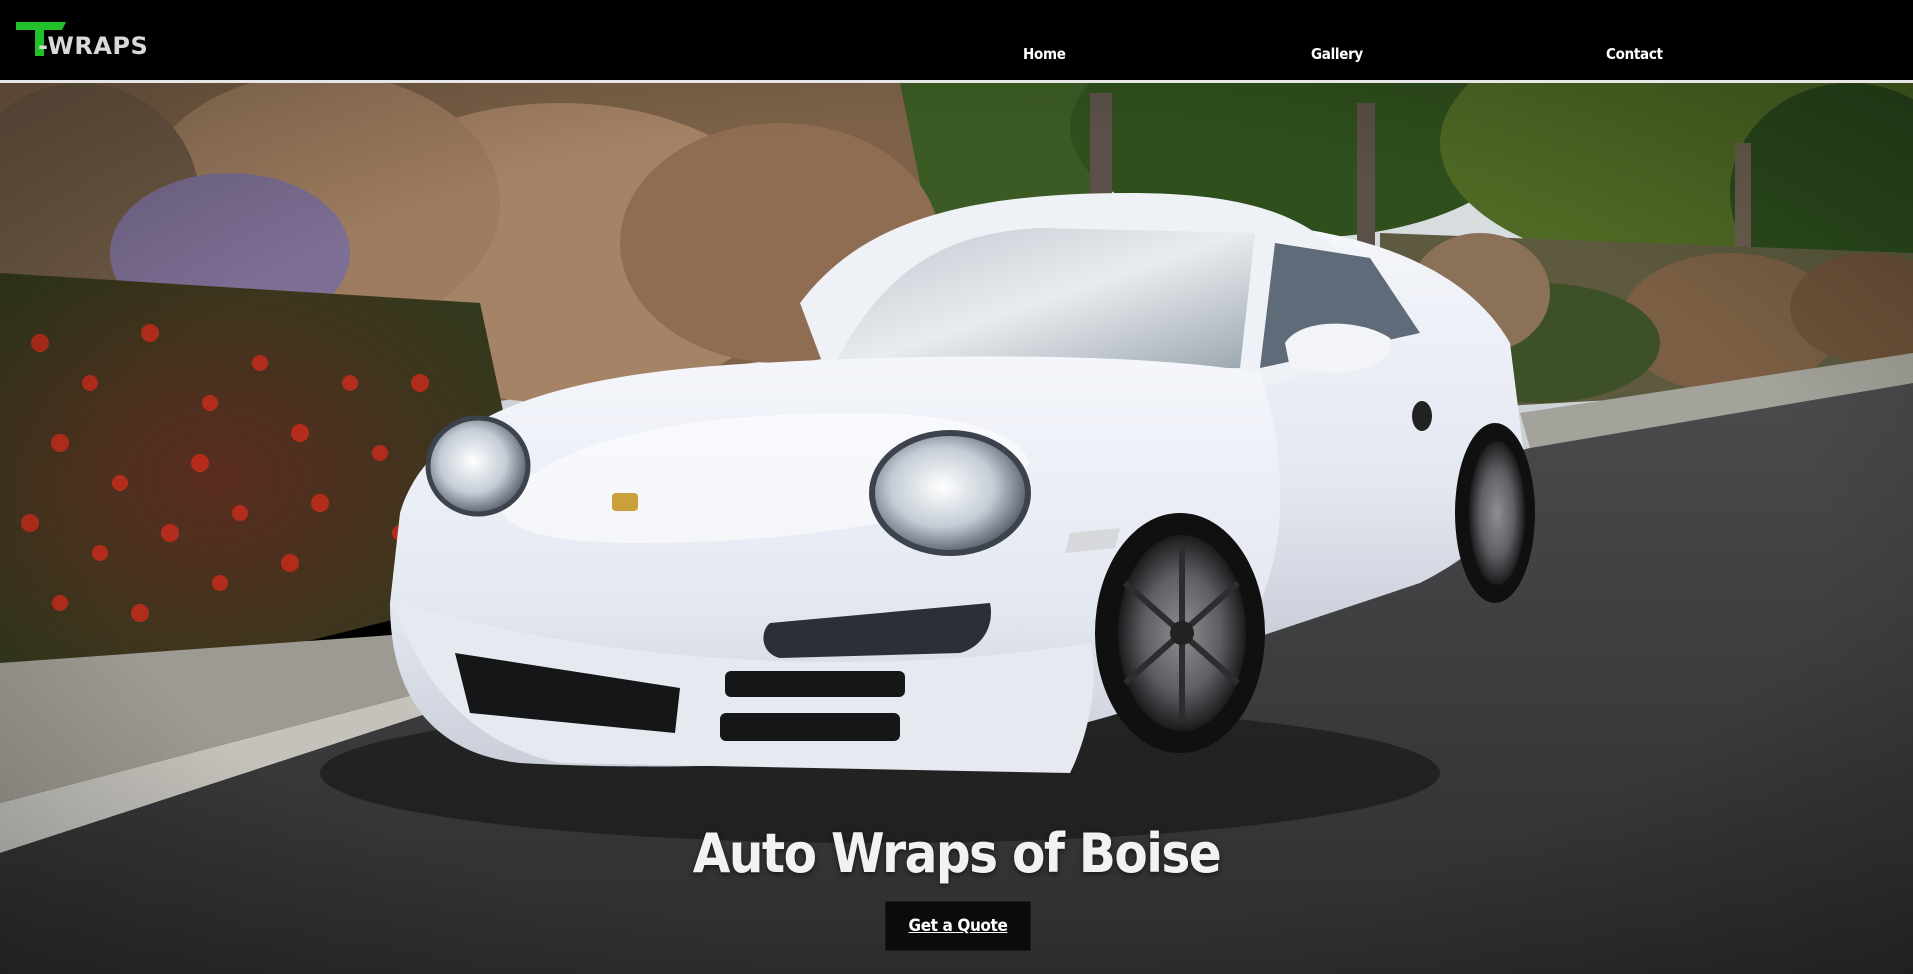 This screenshot has width=1913, height=974. Describe the element at coordinates (958, 926) in the screenshot. I see `get-a-quote-button: Get a Quote` at that location.